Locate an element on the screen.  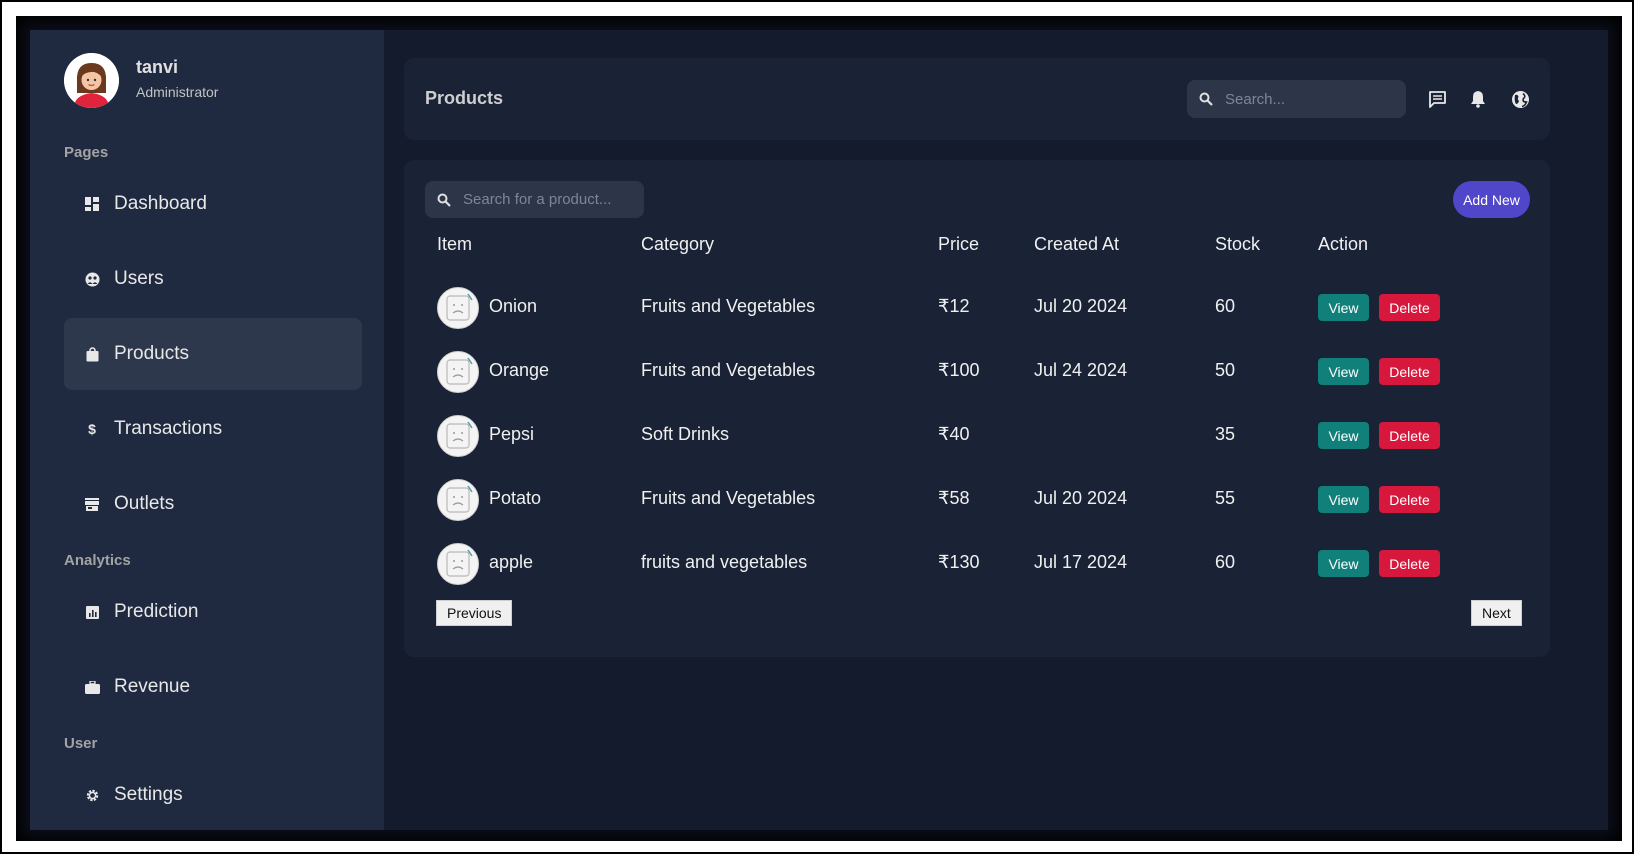
global-search-input is located at coordinates (1300, 99).